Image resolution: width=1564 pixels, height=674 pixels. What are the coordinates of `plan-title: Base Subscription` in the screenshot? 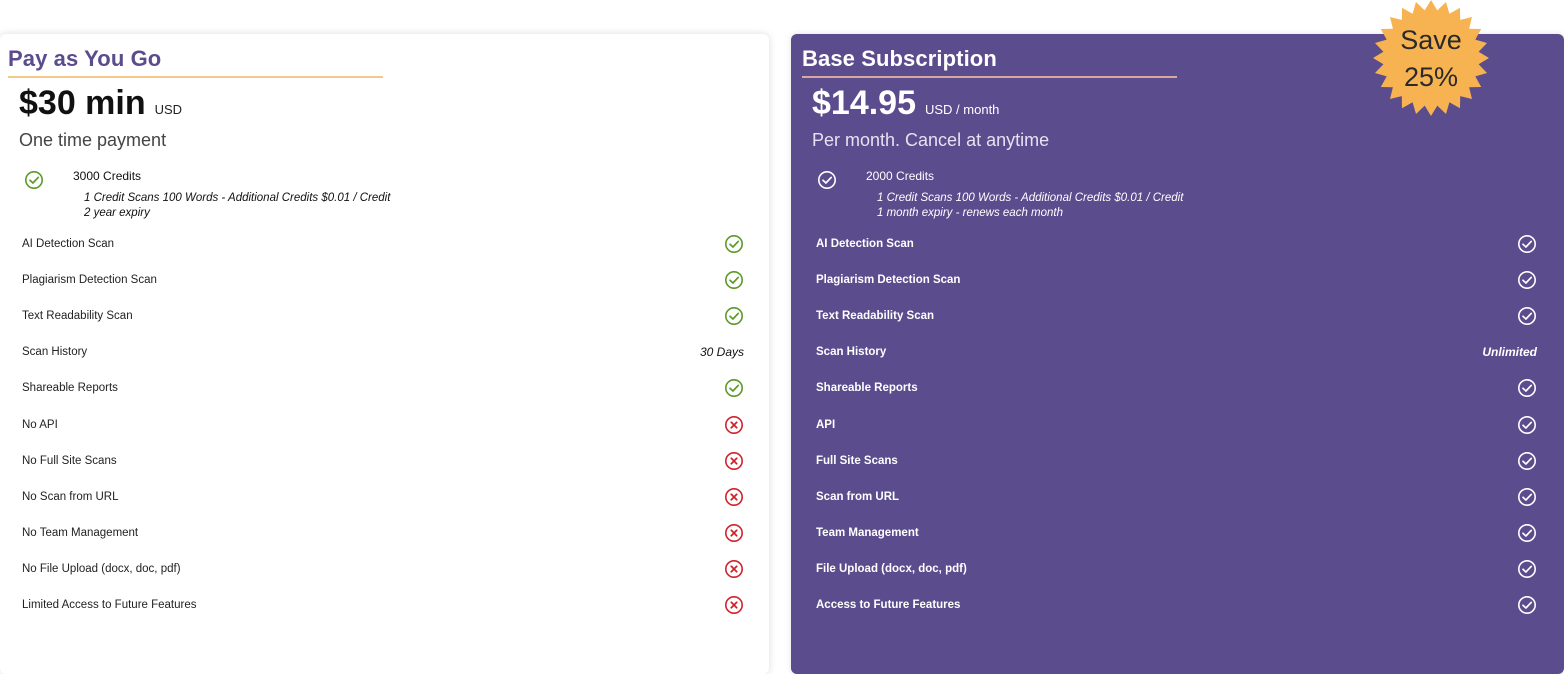 It's located at (899, 58).